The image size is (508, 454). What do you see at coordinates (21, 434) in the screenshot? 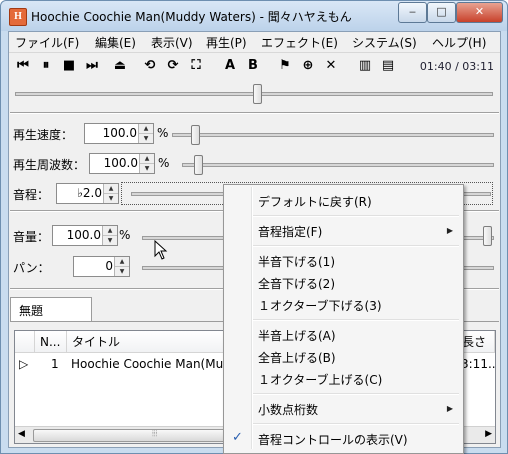
I see `scroll-left-icon: ◀` at bounding box center [21, 434].